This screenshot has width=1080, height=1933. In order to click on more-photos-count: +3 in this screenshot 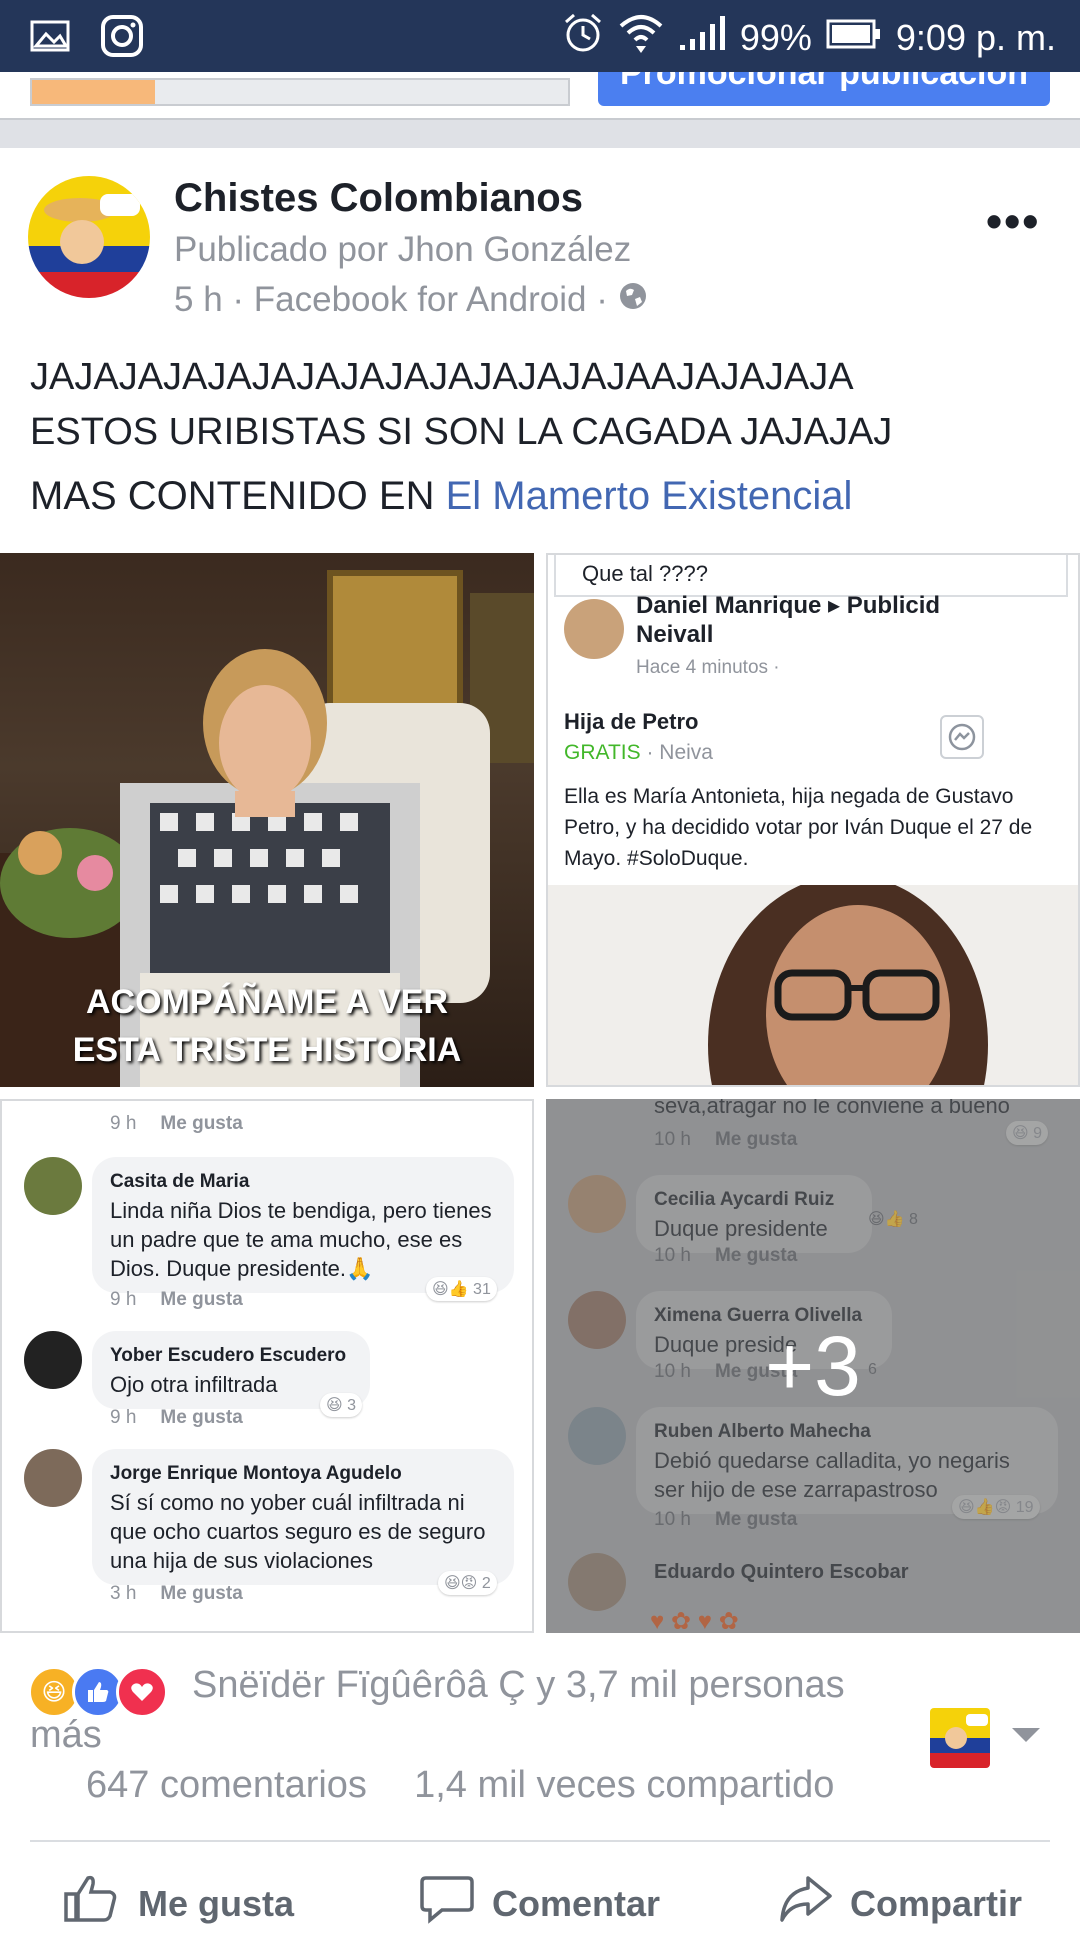, I will do `click(813, 1365)`.